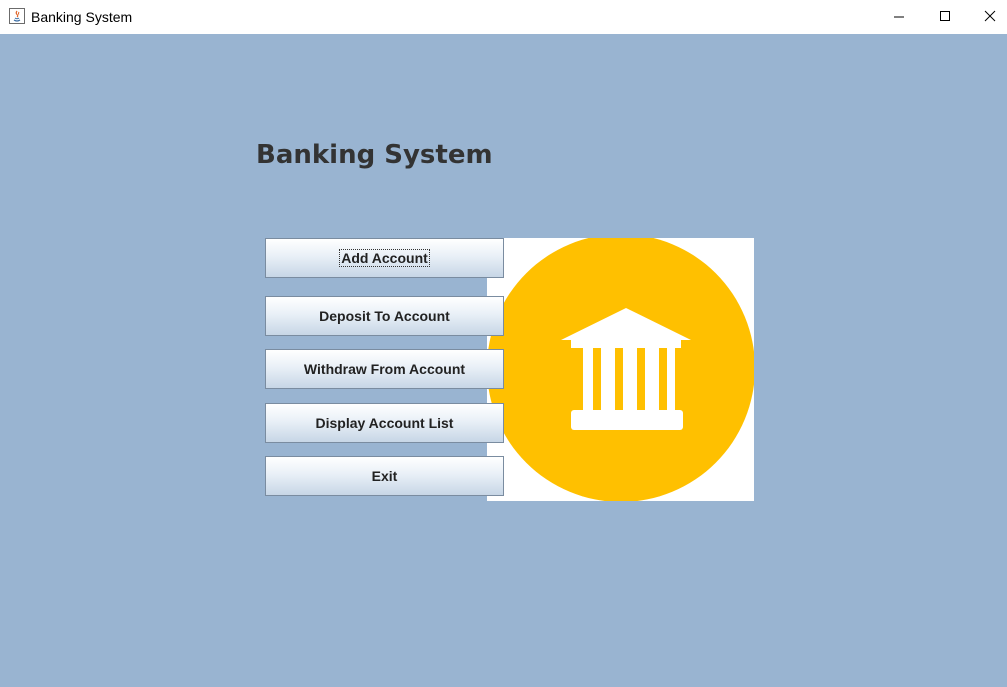 The width and height of the screenshot is (1007, 687). I want to click on exit-button: Exit, so click(384, 476).